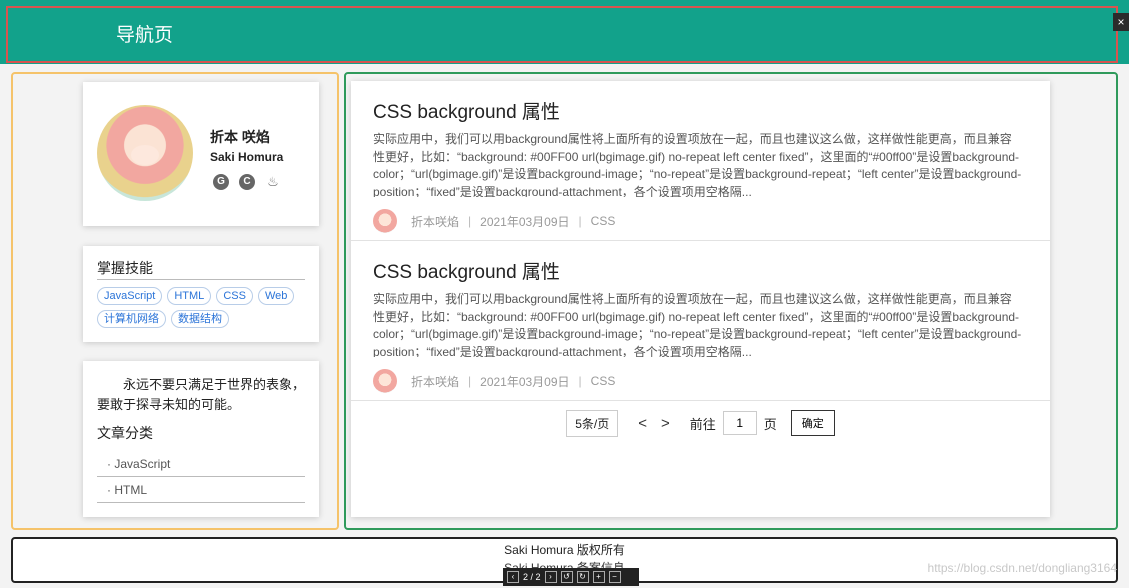 The height and width of the screenshot is (588, 1129). What do you see at coordinates (189, 296) in the screenshot?
I see `skill-tag: HTML` at bounding box center [189, 296].